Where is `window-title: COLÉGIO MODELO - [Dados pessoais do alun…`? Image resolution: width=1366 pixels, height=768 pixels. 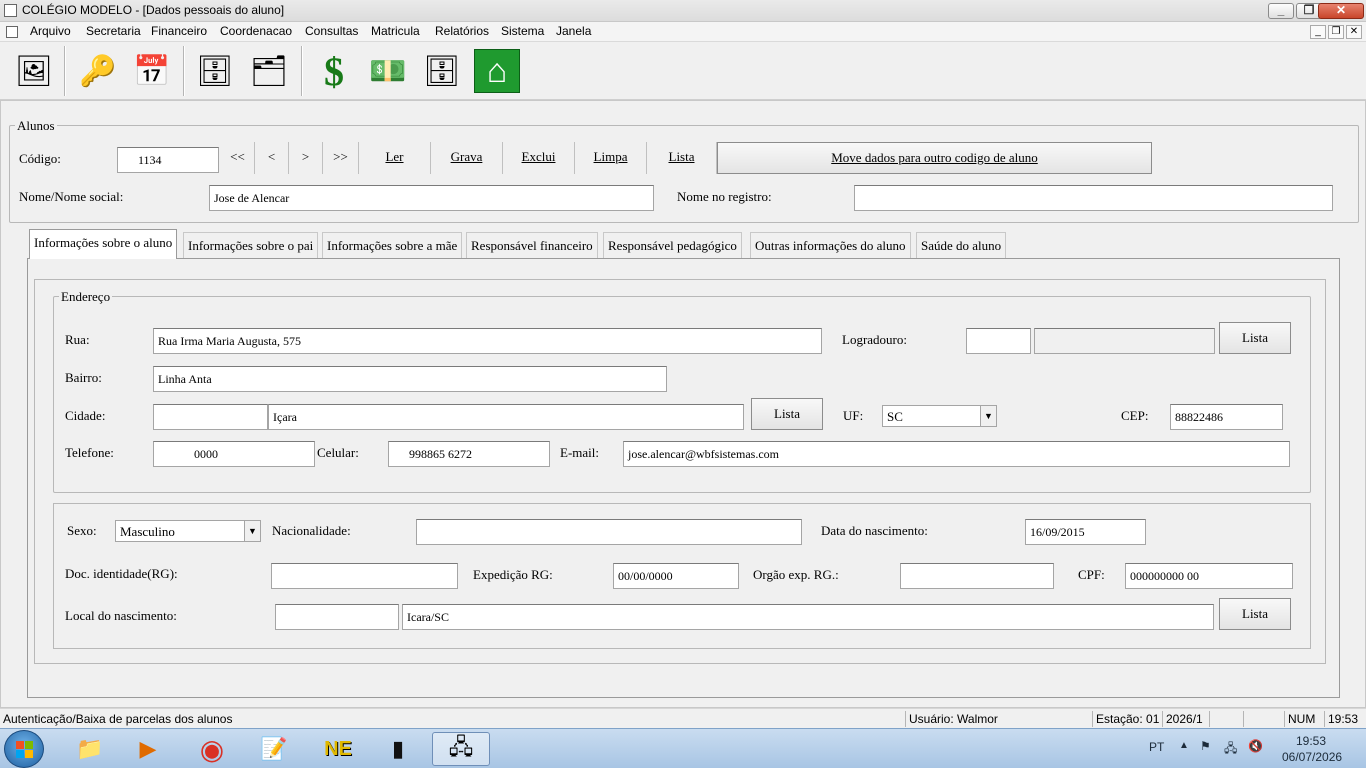
window-title: COLÉGIO MODELO - [Dados pessoais do alun… is located at coordinates (153, 10).